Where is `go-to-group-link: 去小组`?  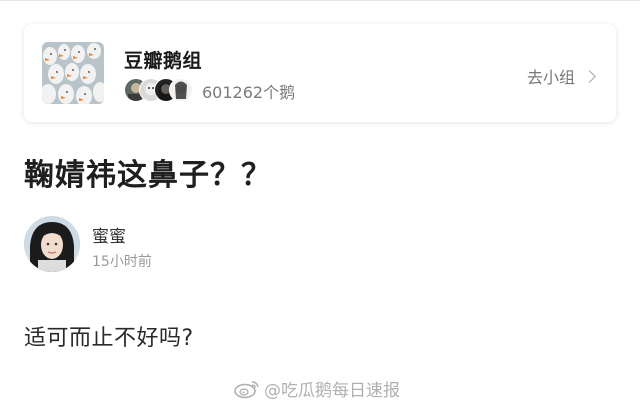 go-to-group-link: 去小组 is located at coordinates (561, 76).